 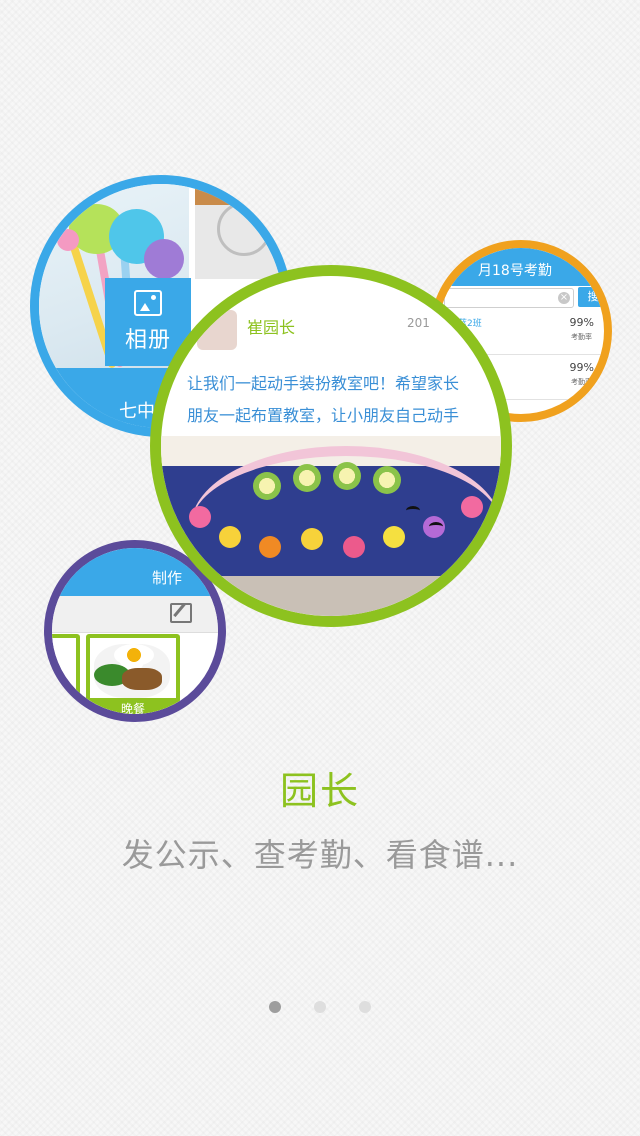 What do you see at coordinates (134, 655) in the screenshot?
I see `food-egg-image` at bounding box center [134, 655].